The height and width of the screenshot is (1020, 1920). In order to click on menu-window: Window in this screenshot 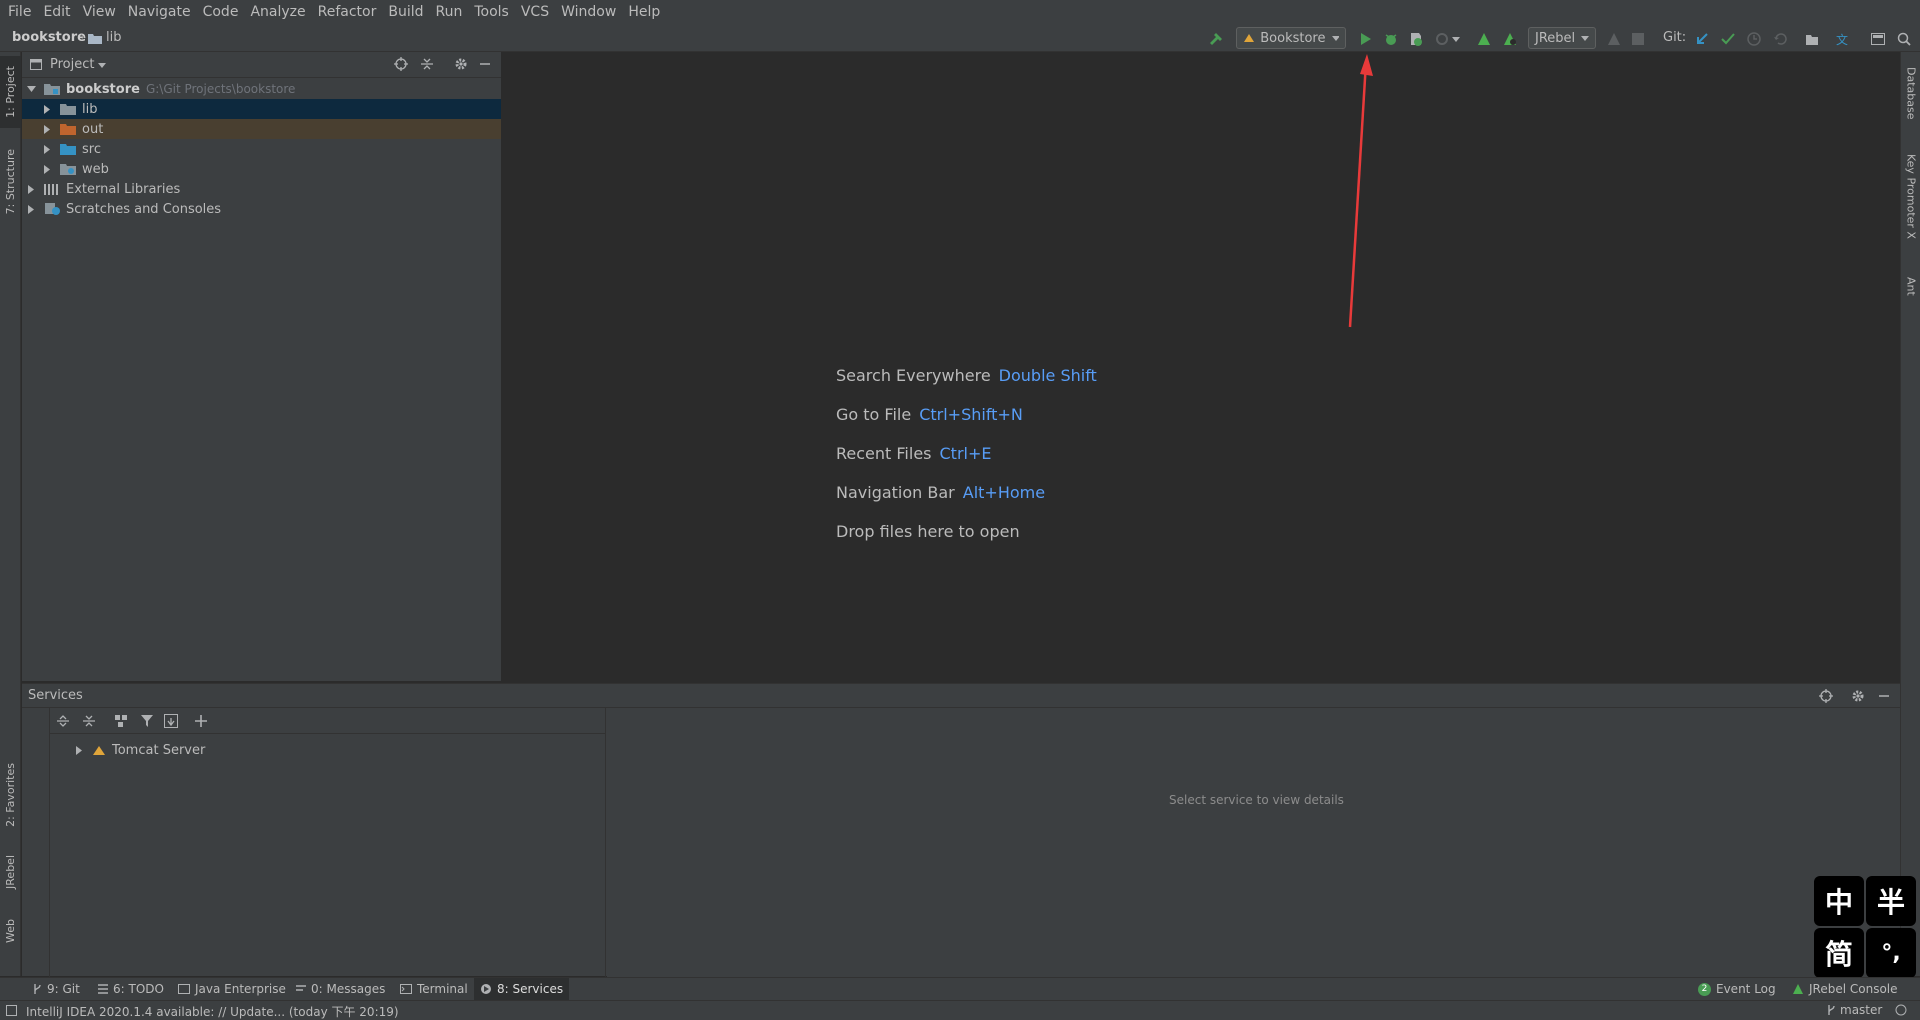, I will do `click(588, 12)`.